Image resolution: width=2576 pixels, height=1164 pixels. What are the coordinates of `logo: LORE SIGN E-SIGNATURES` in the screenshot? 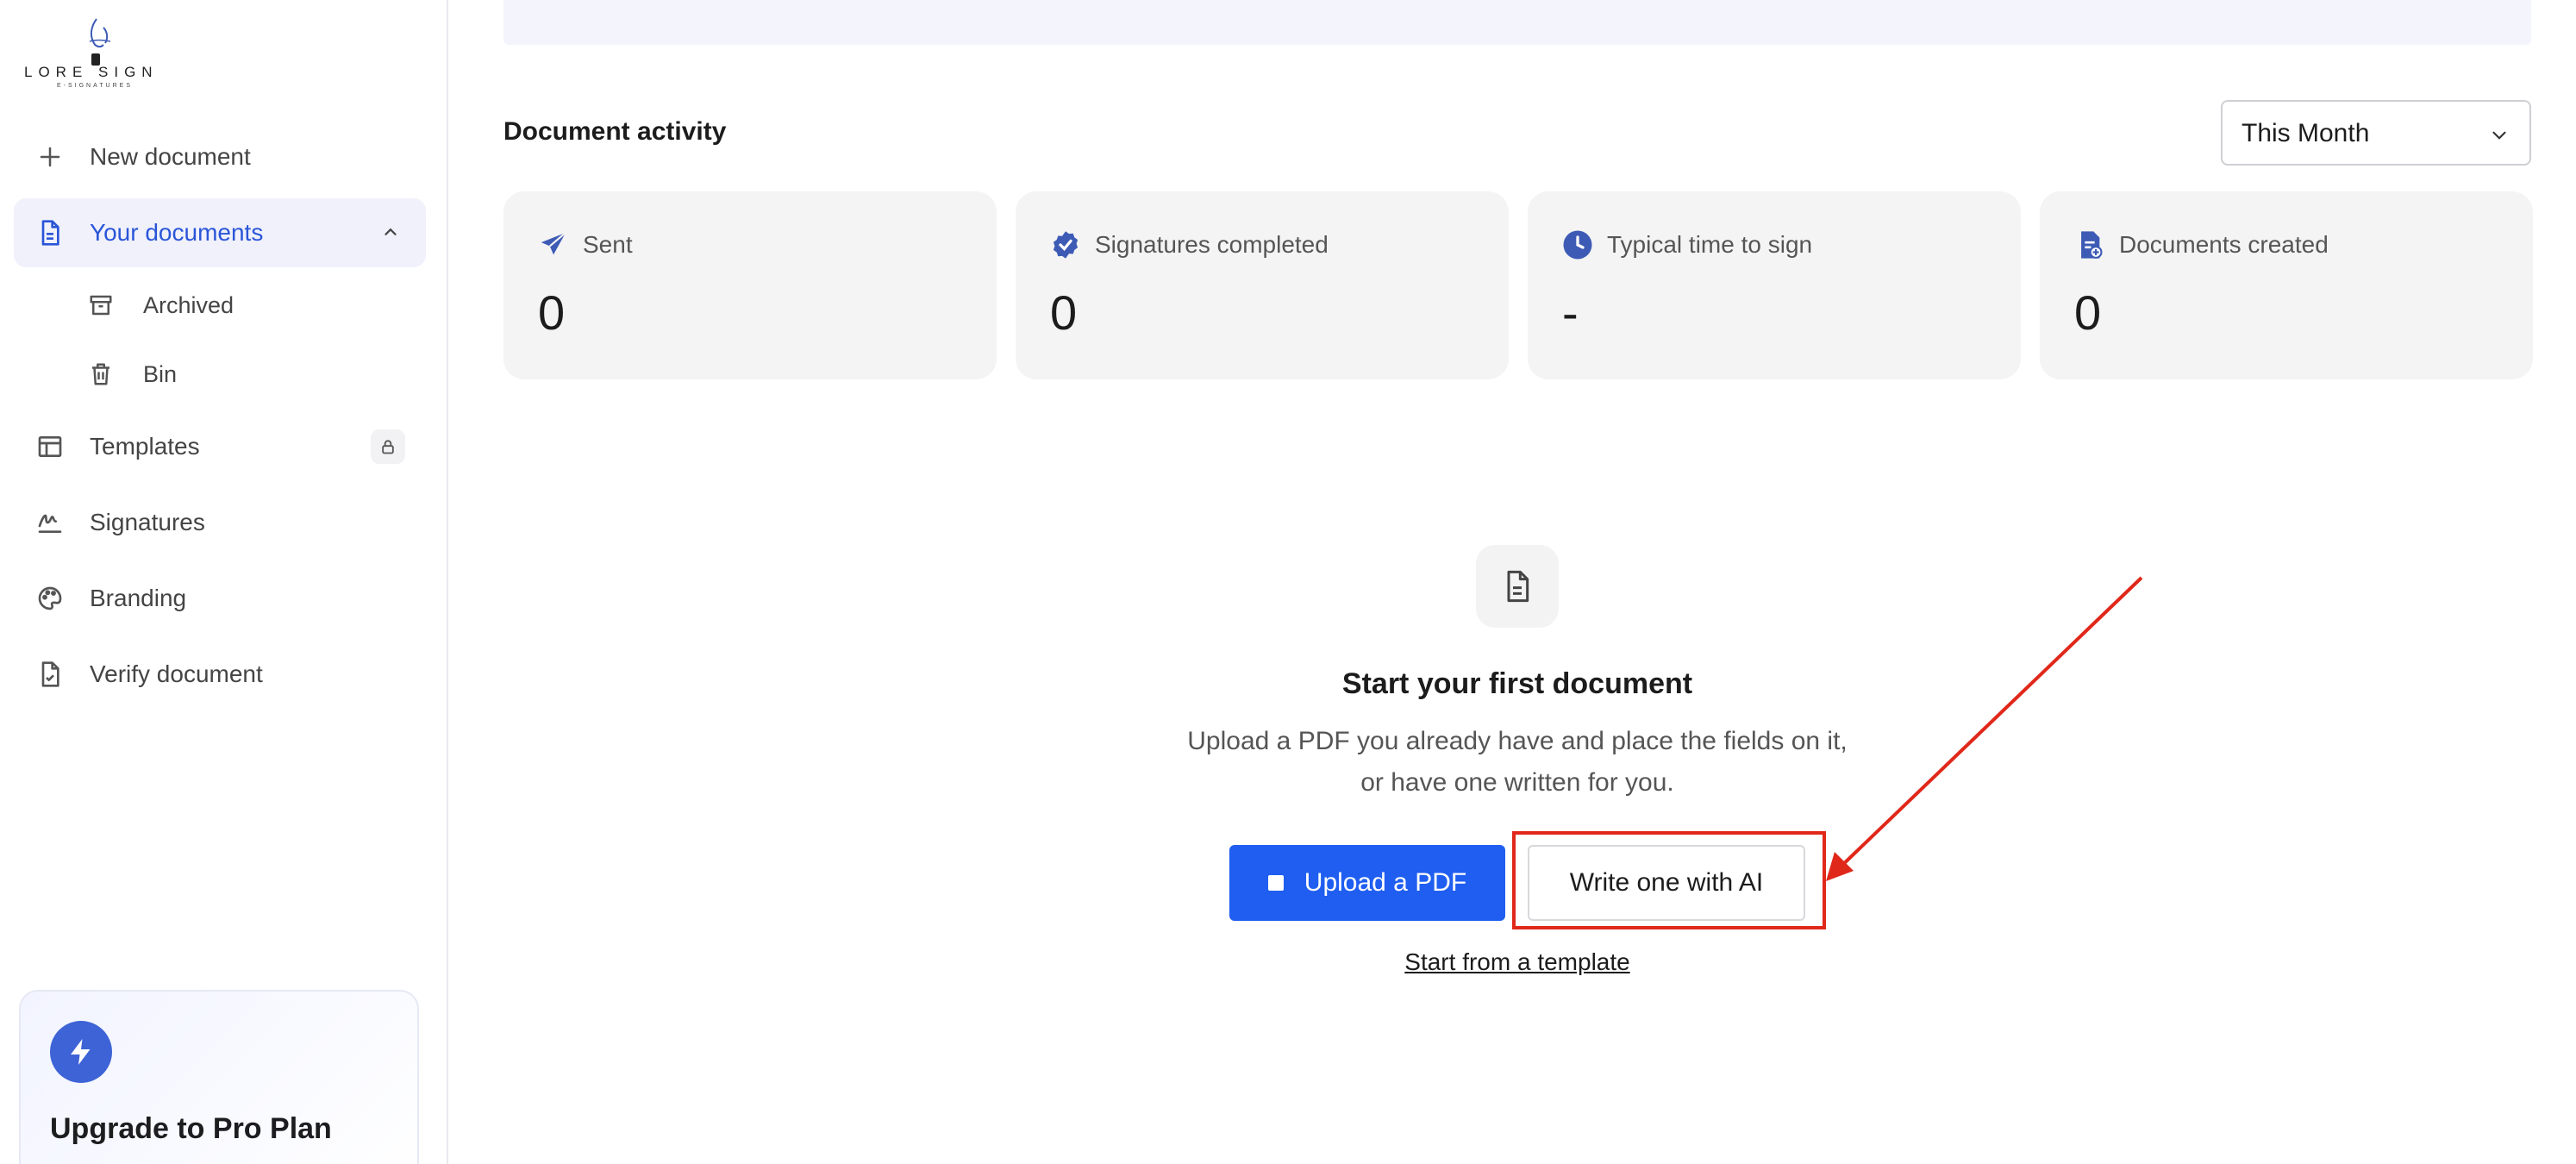 It's located at (93, 55).